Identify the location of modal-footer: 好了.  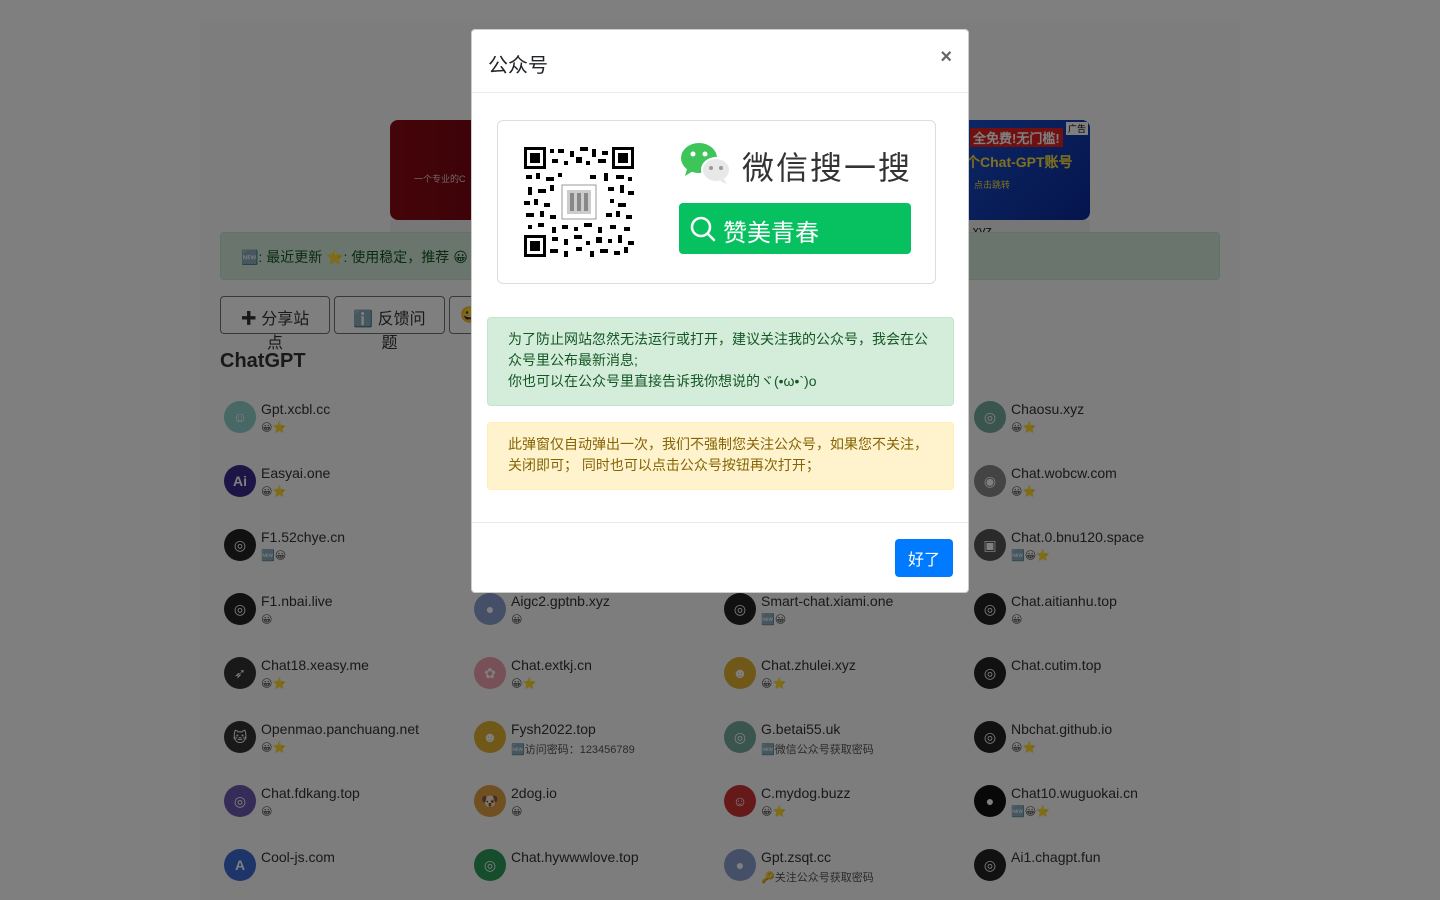
(720, 557).